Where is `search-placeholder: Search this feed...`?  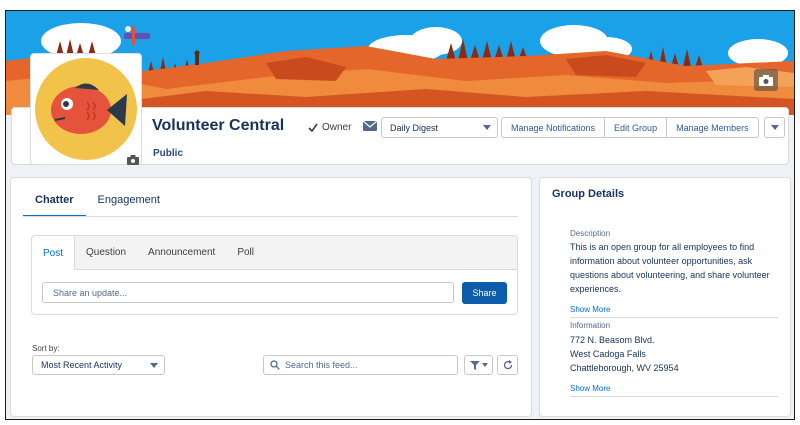
search-placeholder: Search this feed... is located at coordinates (321, 365).